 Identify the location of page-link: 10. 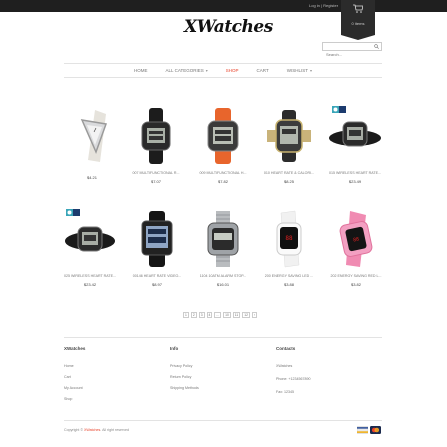
(227, 315).